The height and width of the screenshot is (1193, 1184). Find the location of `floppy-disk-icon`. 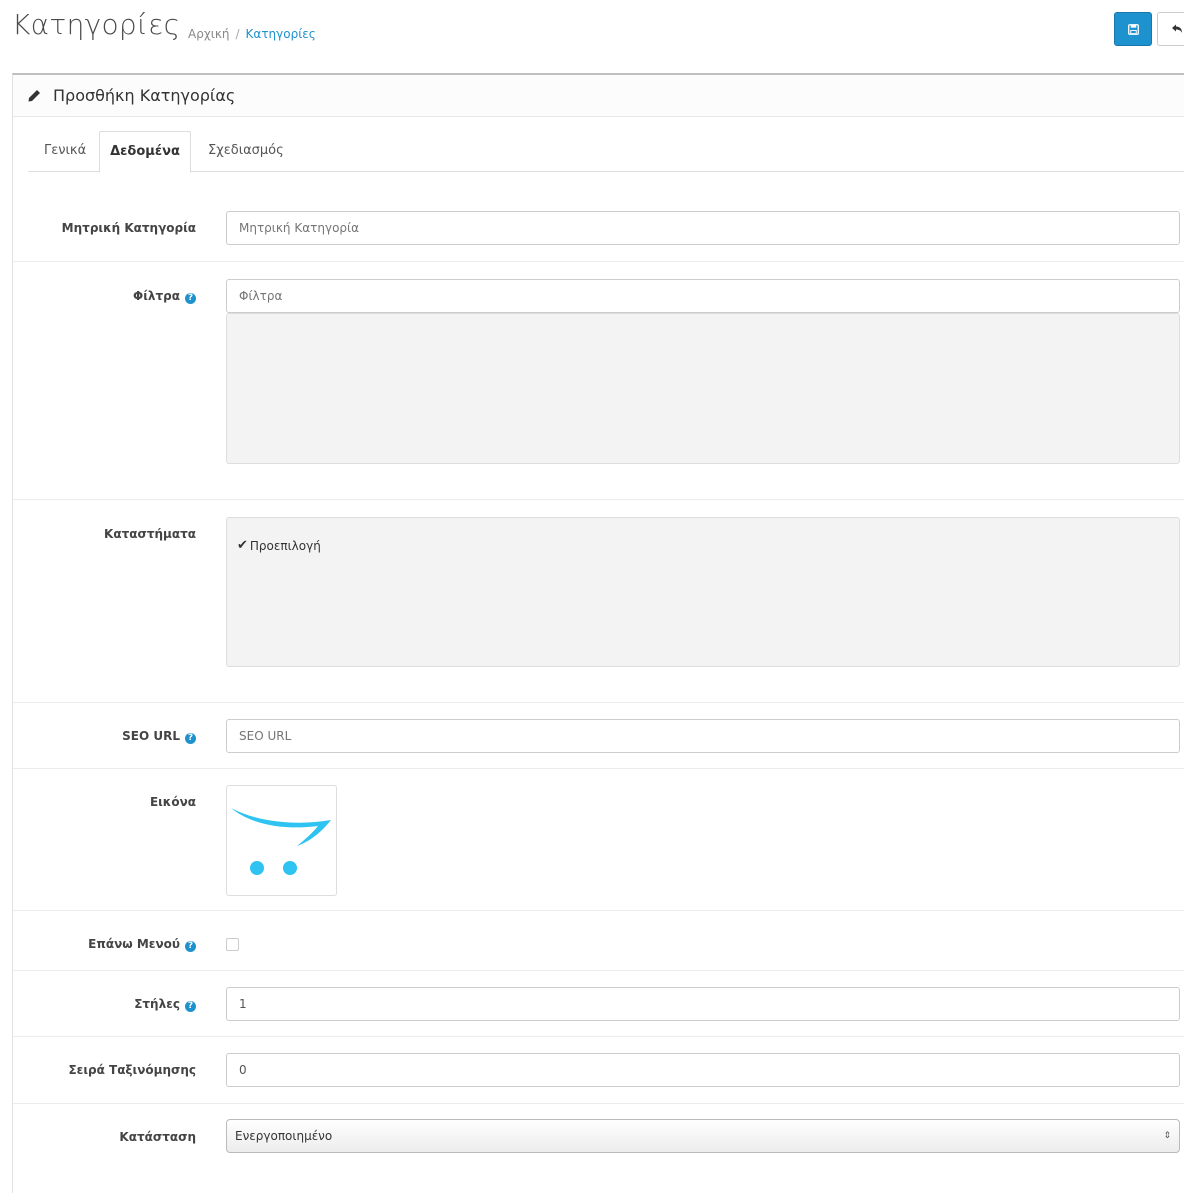

floppy-disk-icon is located at coordinates (1133, 29).